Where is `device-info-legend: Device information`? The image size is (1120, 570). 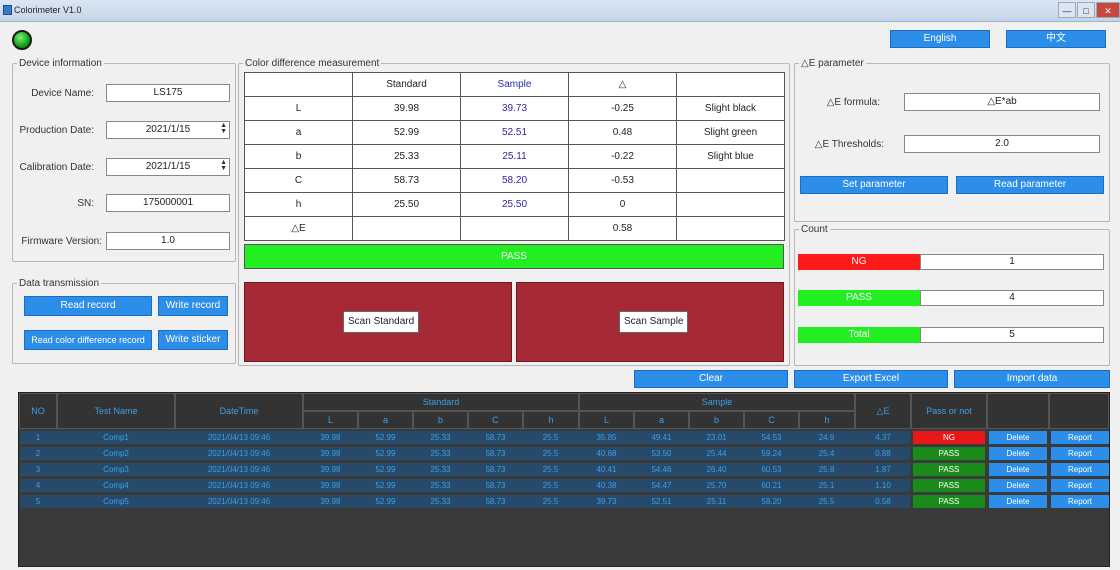
device-info-legend: Device information is located at coordinates (60, 63).